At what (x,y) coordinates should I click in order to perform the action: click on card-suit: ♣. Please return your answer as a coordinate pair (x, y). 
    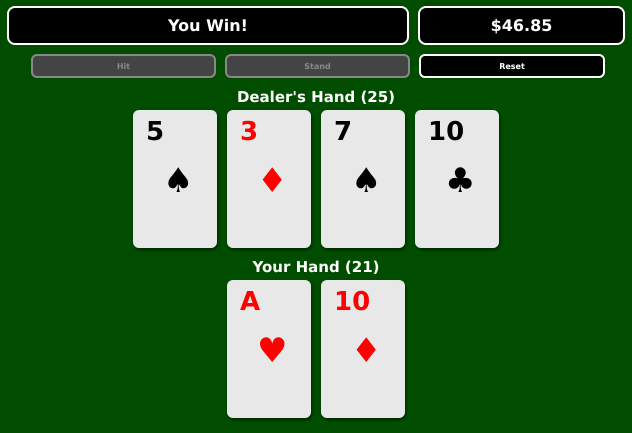
    Looking at the image, I should click on (460, 181).